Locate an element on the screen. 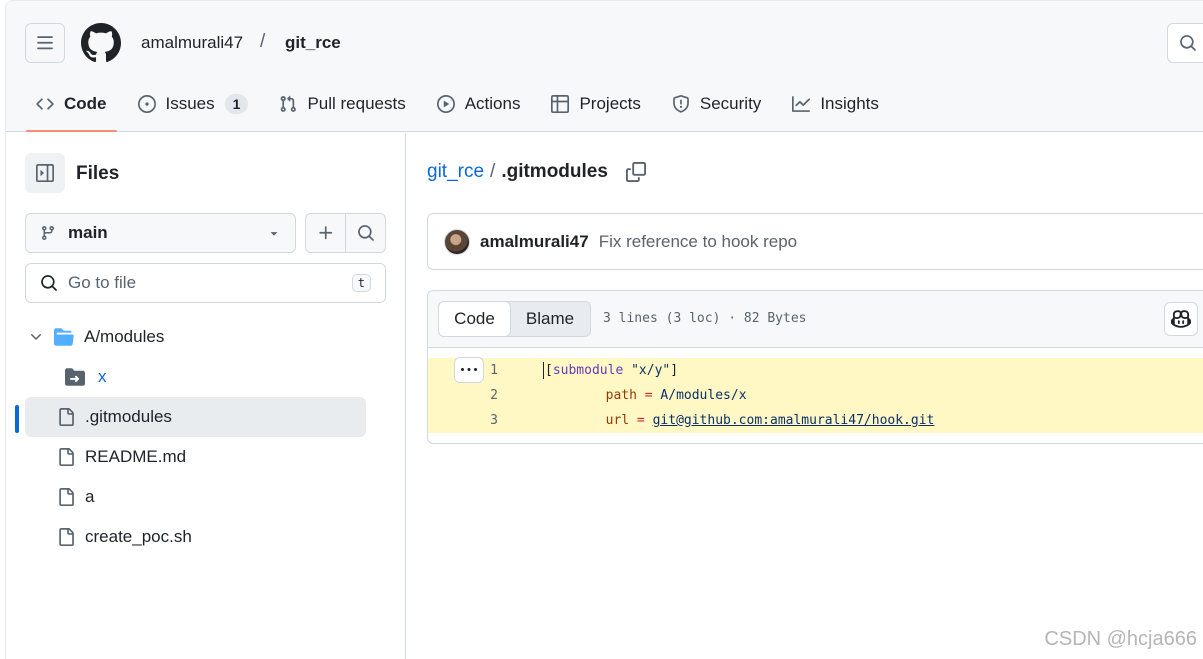 Image resolution: width=1203 pixels, height=659 pixels. repo-name-link: git_rce is located at coordinates (313, 43).